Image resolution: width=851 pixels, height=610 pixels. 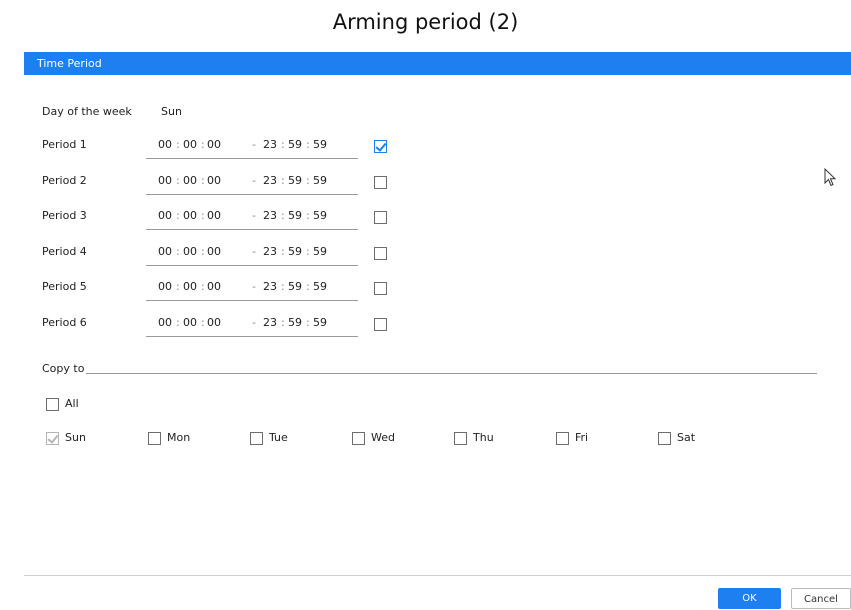 What do you see at coordinates (582, 437) in the screenshot?
I see `copy-day-label: Fri` at bounding box center [582, 437].